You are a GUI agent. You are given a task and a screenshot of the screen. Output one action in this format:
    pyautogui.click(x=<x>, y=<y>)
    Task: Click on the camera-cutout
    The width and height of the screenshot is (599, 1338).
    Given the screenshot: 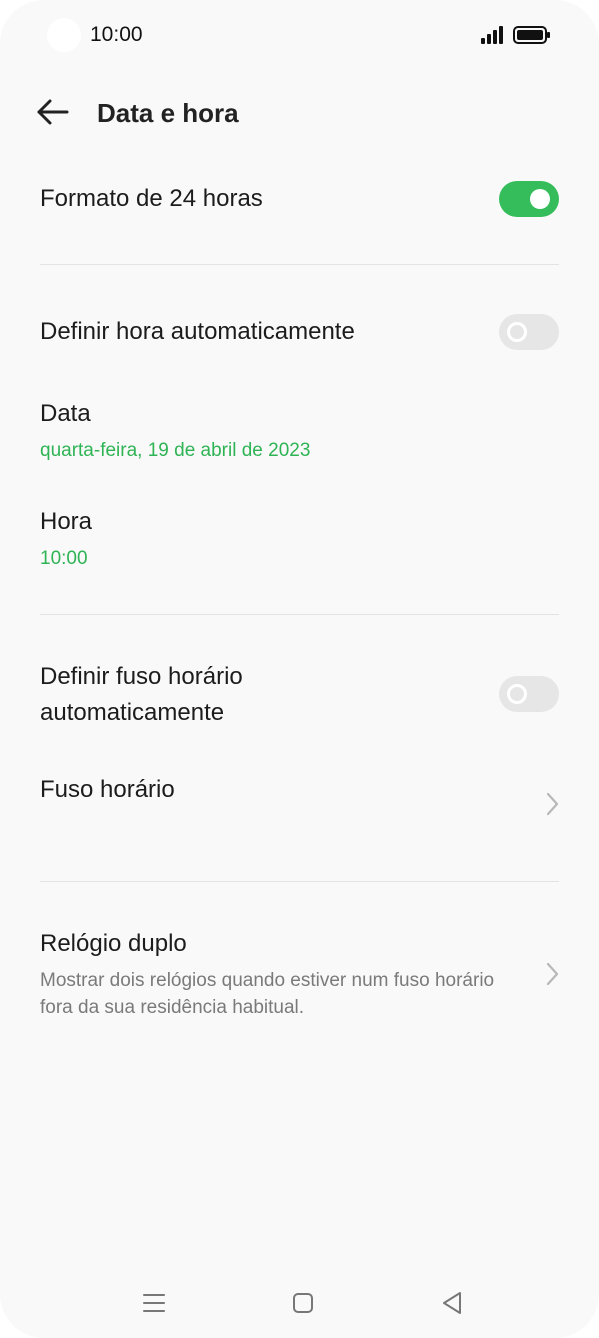 What is the action you would take?
    pyautogui.click(x=64, y=35)
    